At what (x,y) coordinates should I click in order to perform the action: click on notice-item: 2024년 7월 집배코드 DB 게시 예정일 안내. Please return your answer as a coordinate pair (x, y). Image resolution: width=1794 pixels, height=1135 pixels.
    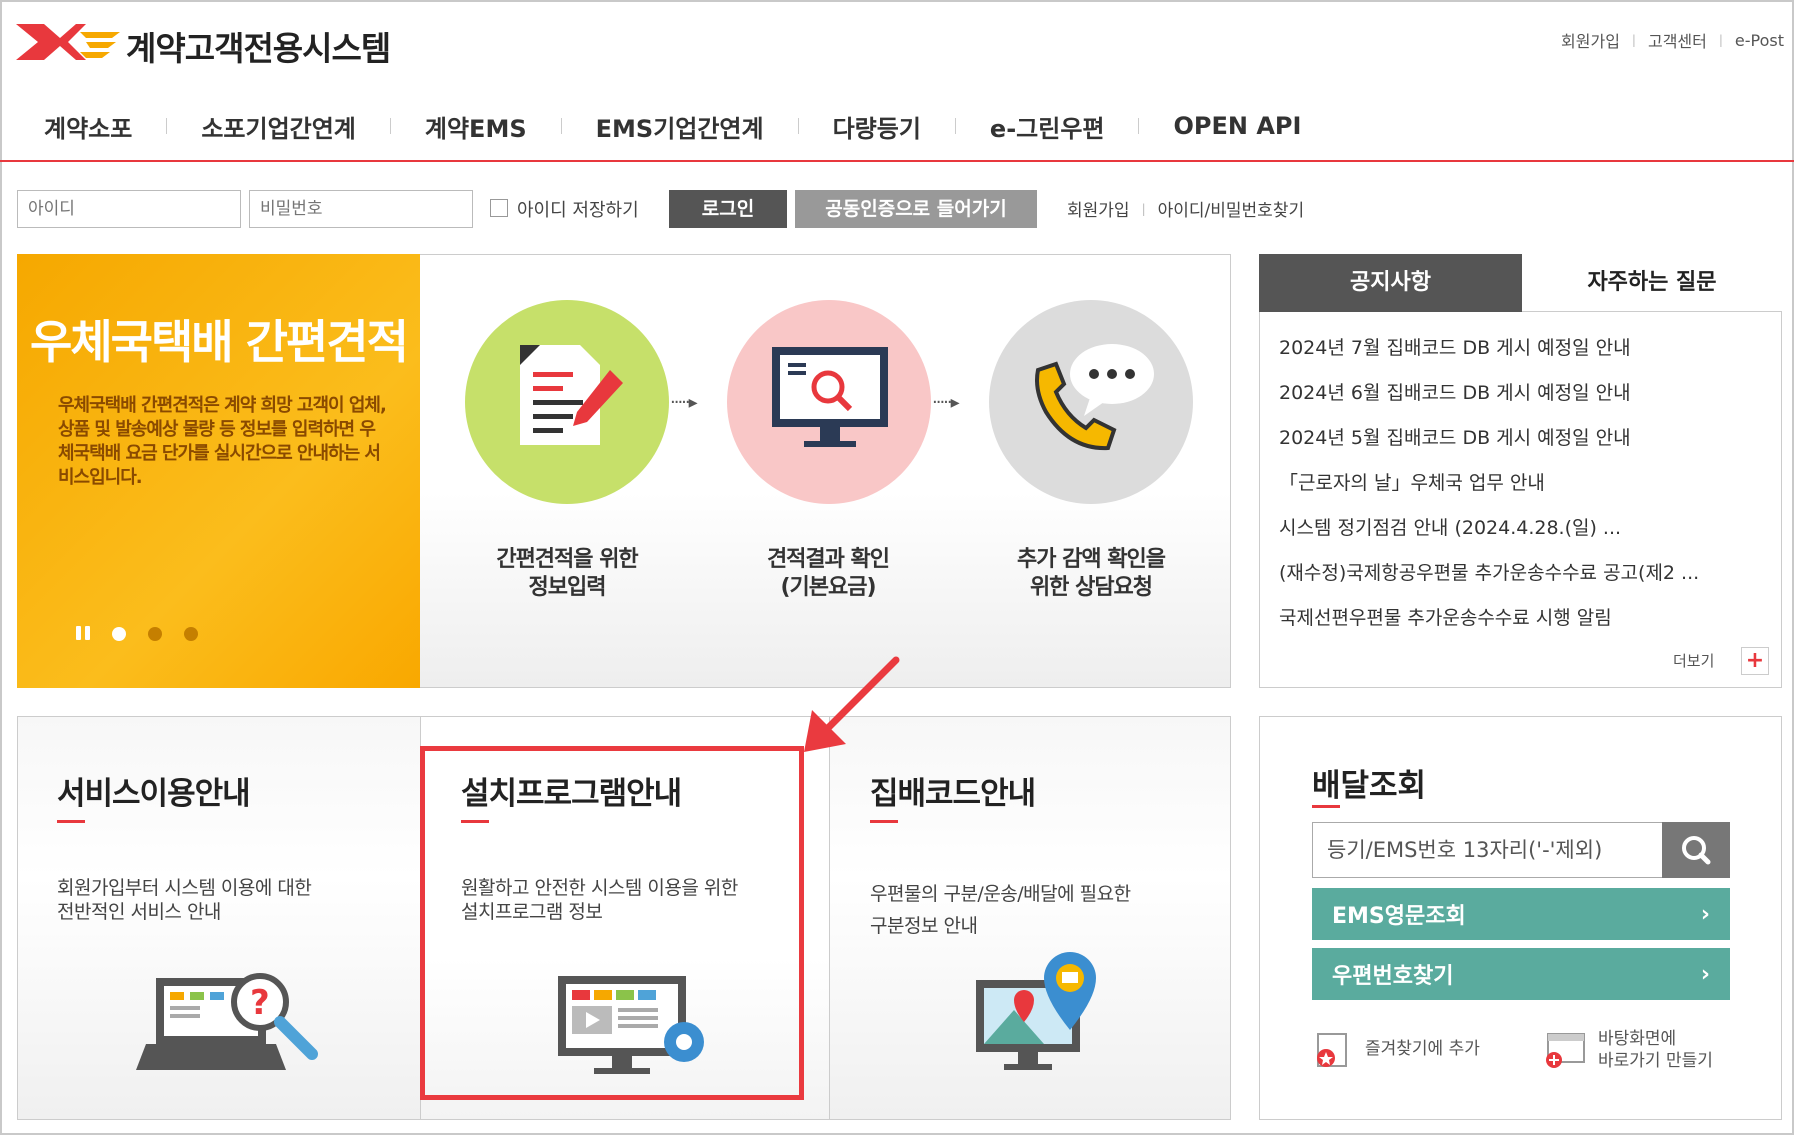
    Looking at the image, I should click on (1509, 352).